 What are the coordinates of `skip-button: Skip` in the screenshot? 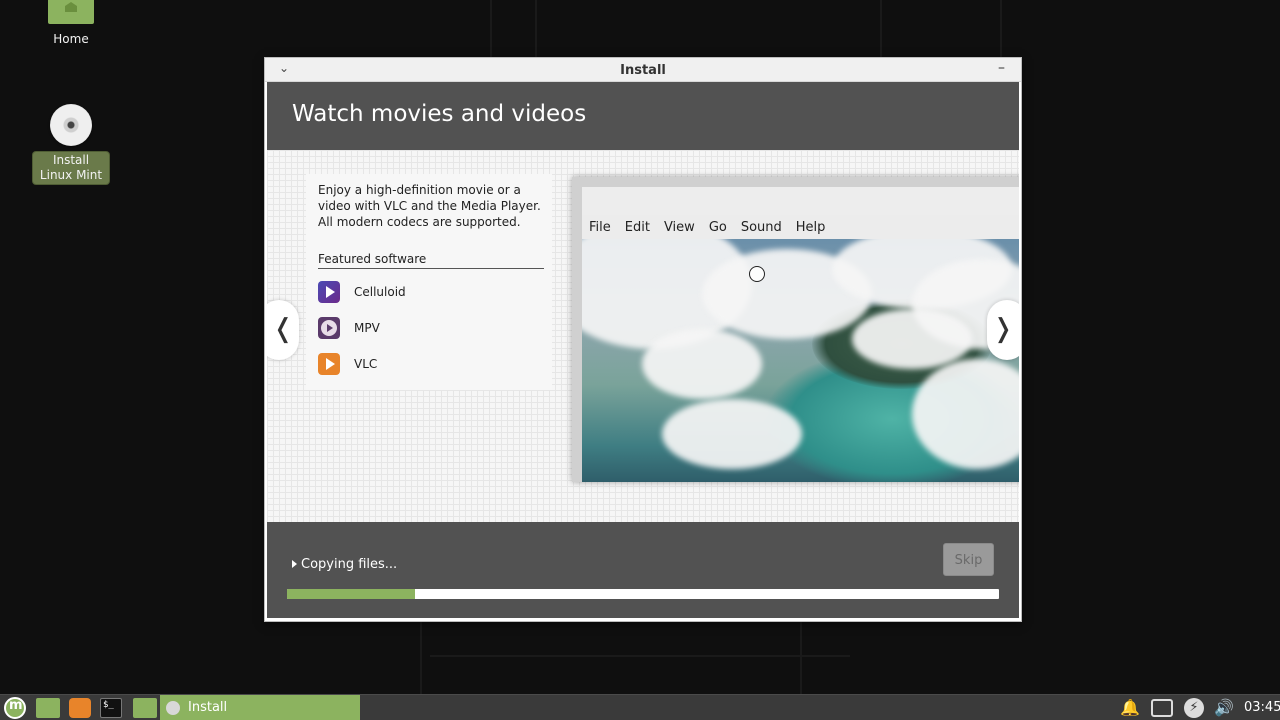 It's located at (968, 559).